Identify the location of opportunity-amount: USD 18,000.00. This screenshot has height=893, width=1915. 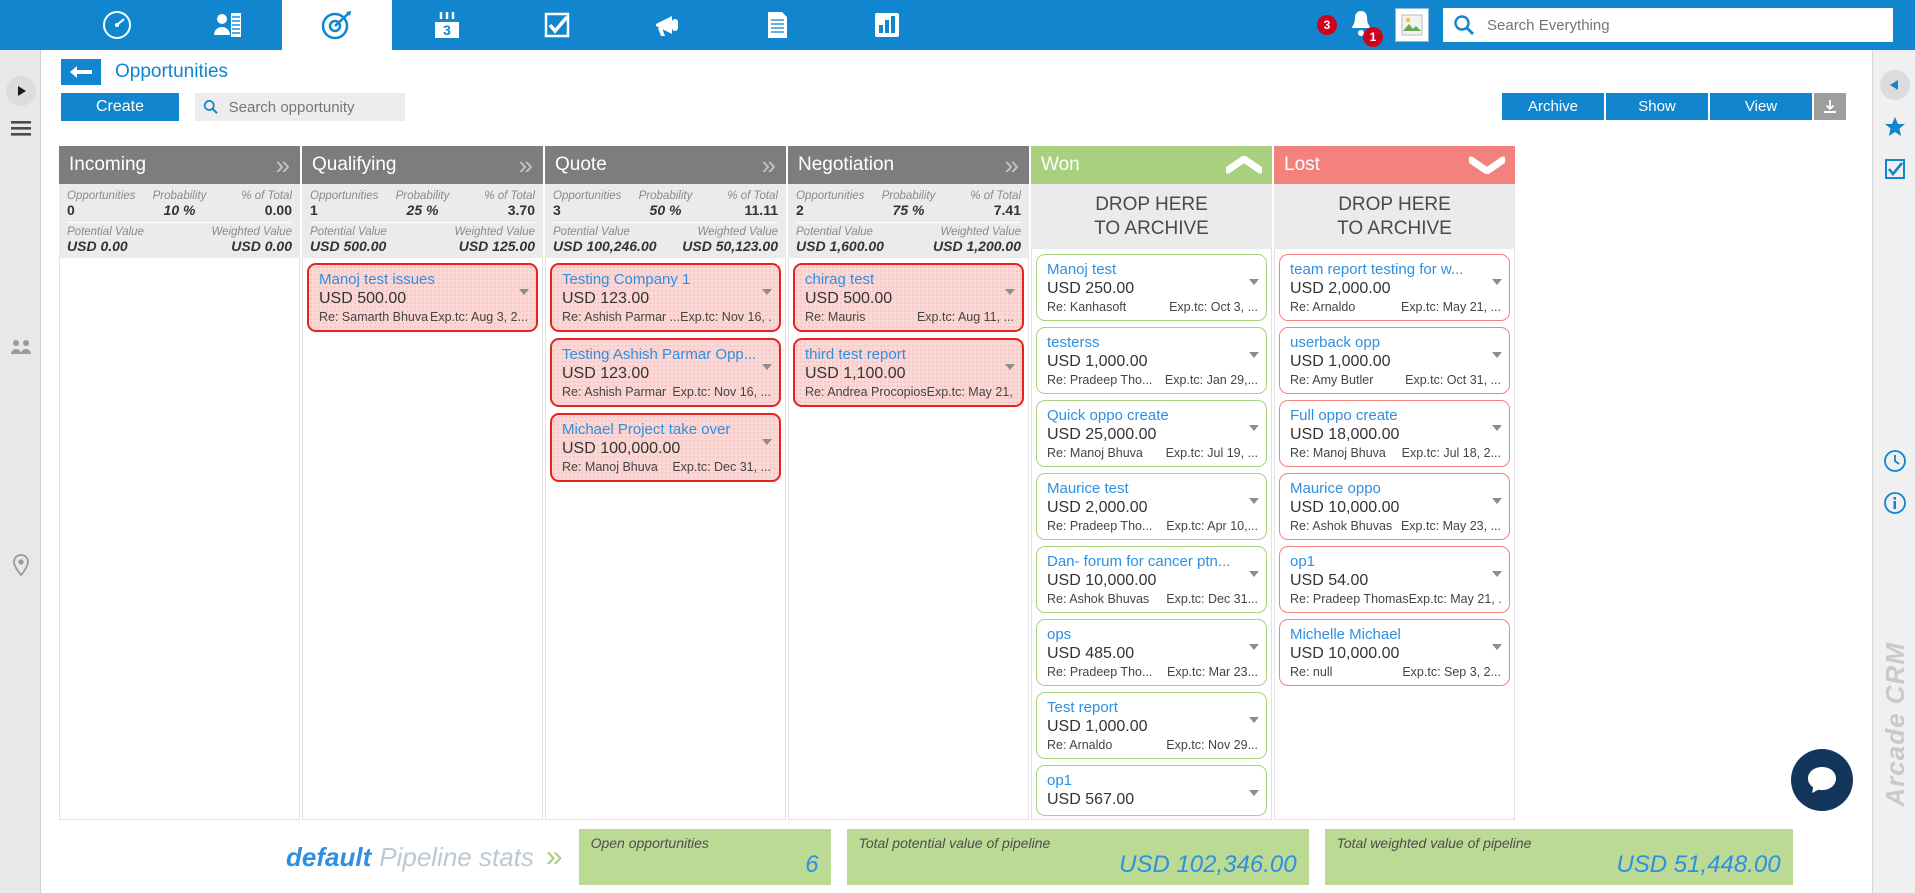
(1345, 434).